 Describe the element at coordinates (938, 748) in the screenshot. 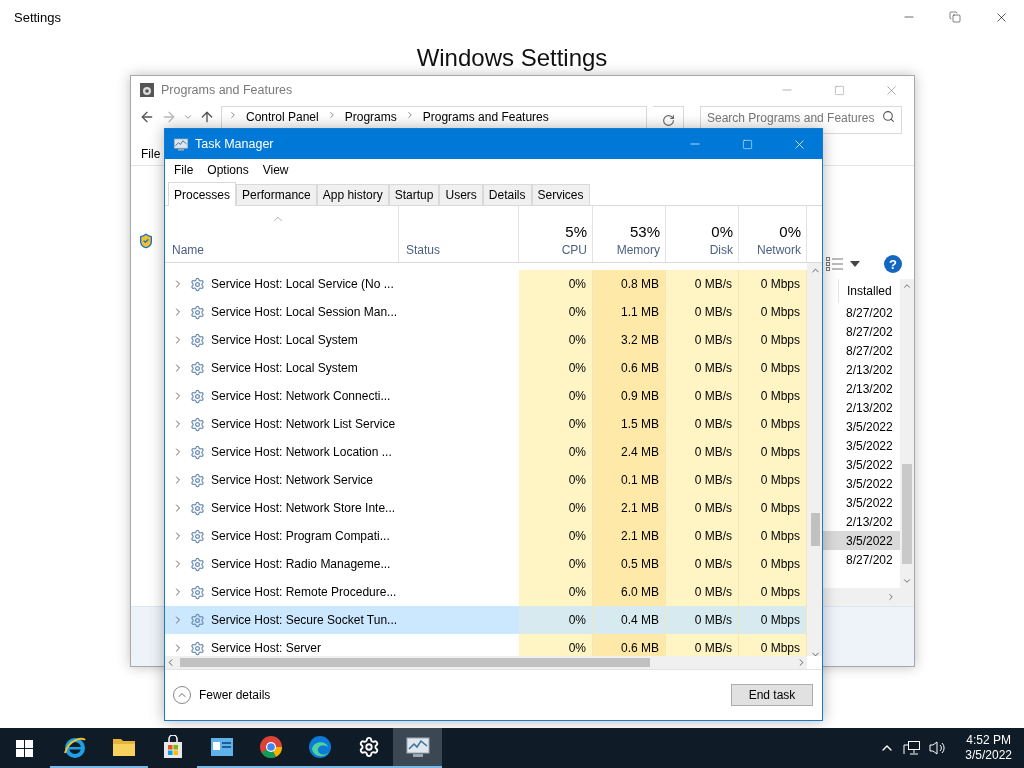

I see `volume-icon` at that location.